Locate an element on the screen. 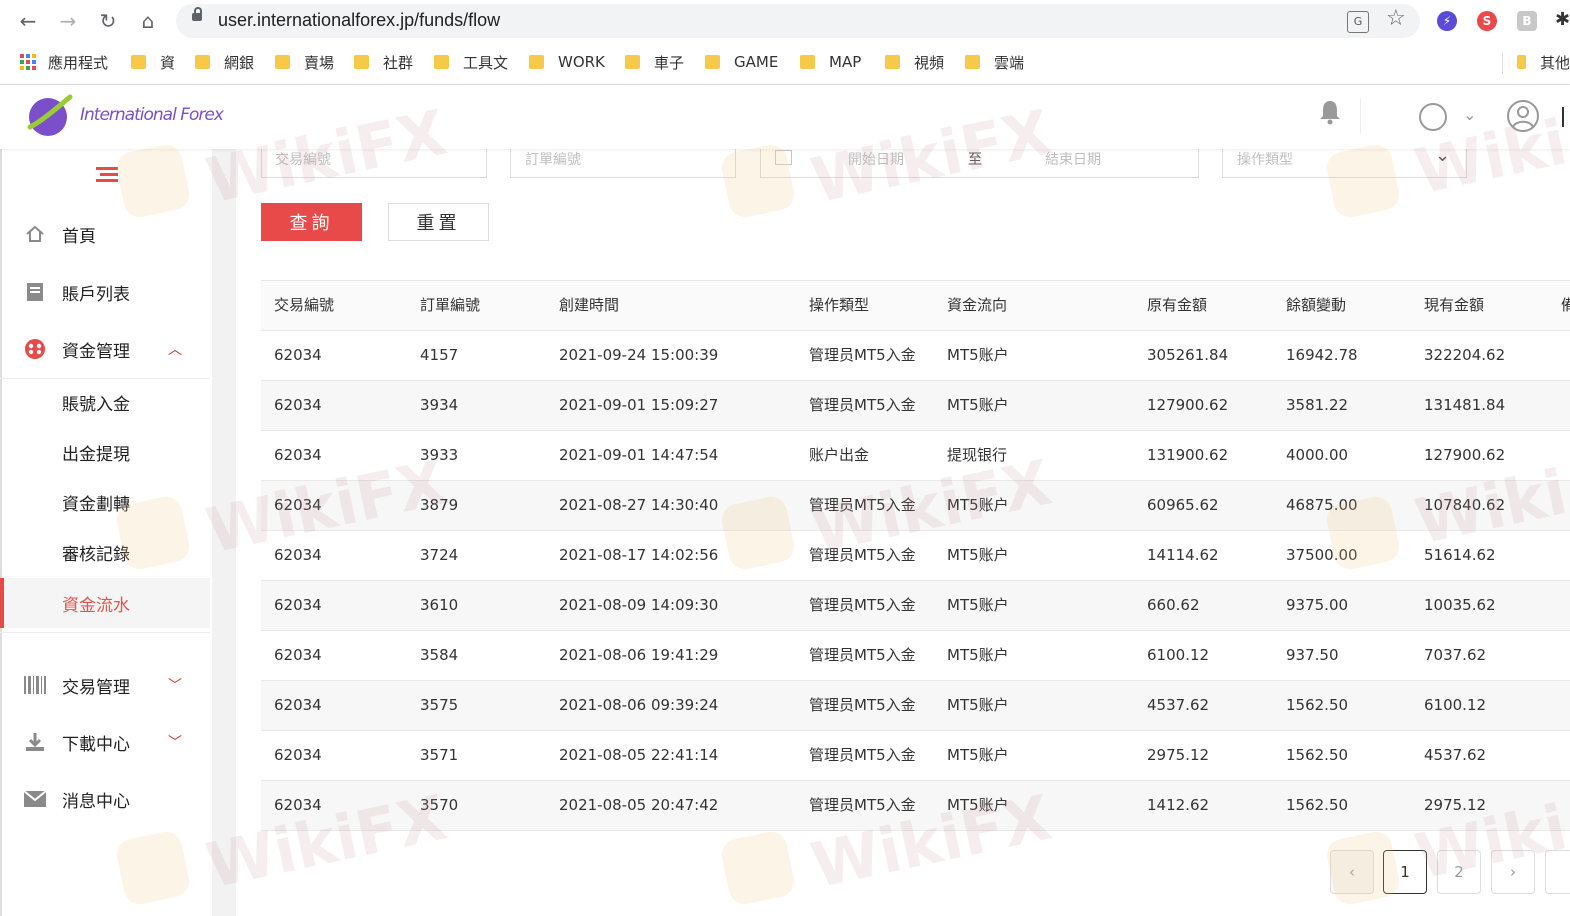 This screenshot has width=1570, height=916. sidebar-subitem-flow-active: 資金流水 is located at coordinates (105, 603).